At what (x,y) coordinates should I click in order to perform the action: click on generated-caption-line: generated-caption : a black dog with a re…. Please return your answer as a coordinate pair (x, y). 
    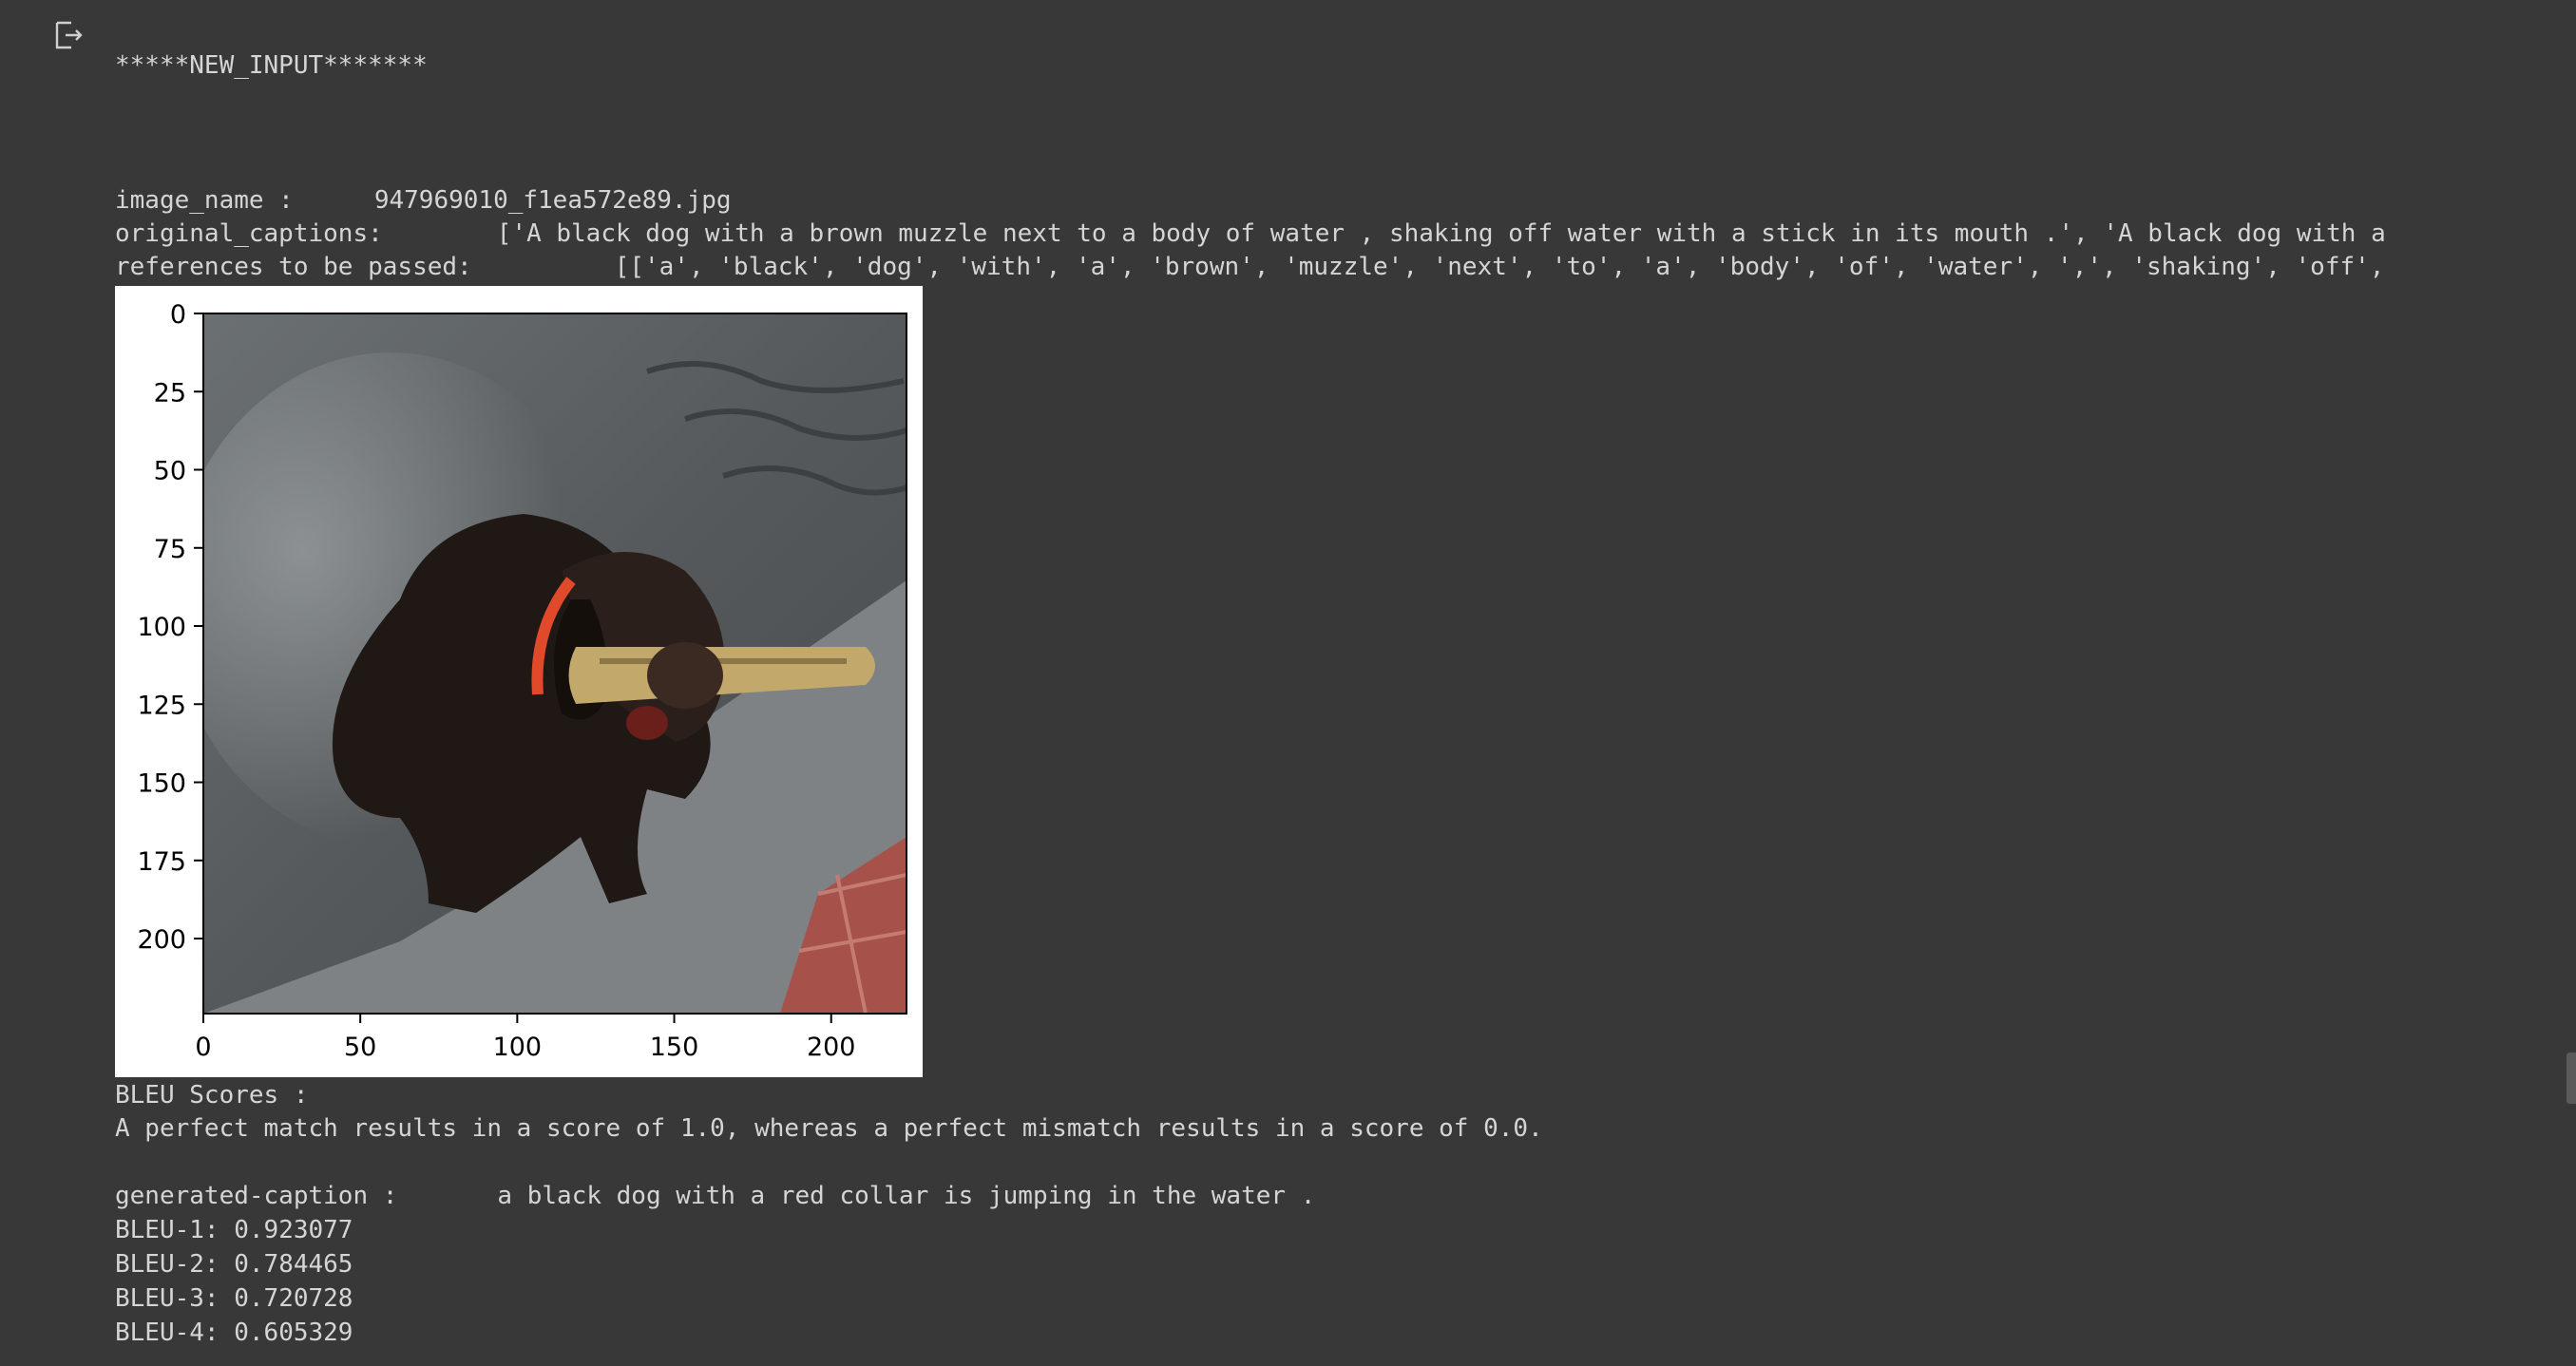
    Looking at the image, I should click on (715, 1196).